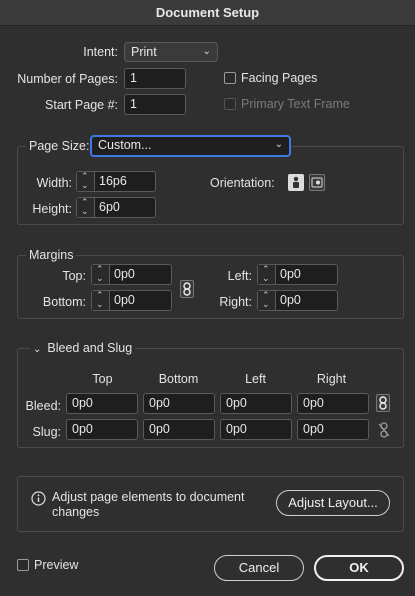 The width and height of the screenshot is (415, 596). Describe the element at coordinates (74, 276) in the screenshot. I see `margin-top-label: Top:` at that location.